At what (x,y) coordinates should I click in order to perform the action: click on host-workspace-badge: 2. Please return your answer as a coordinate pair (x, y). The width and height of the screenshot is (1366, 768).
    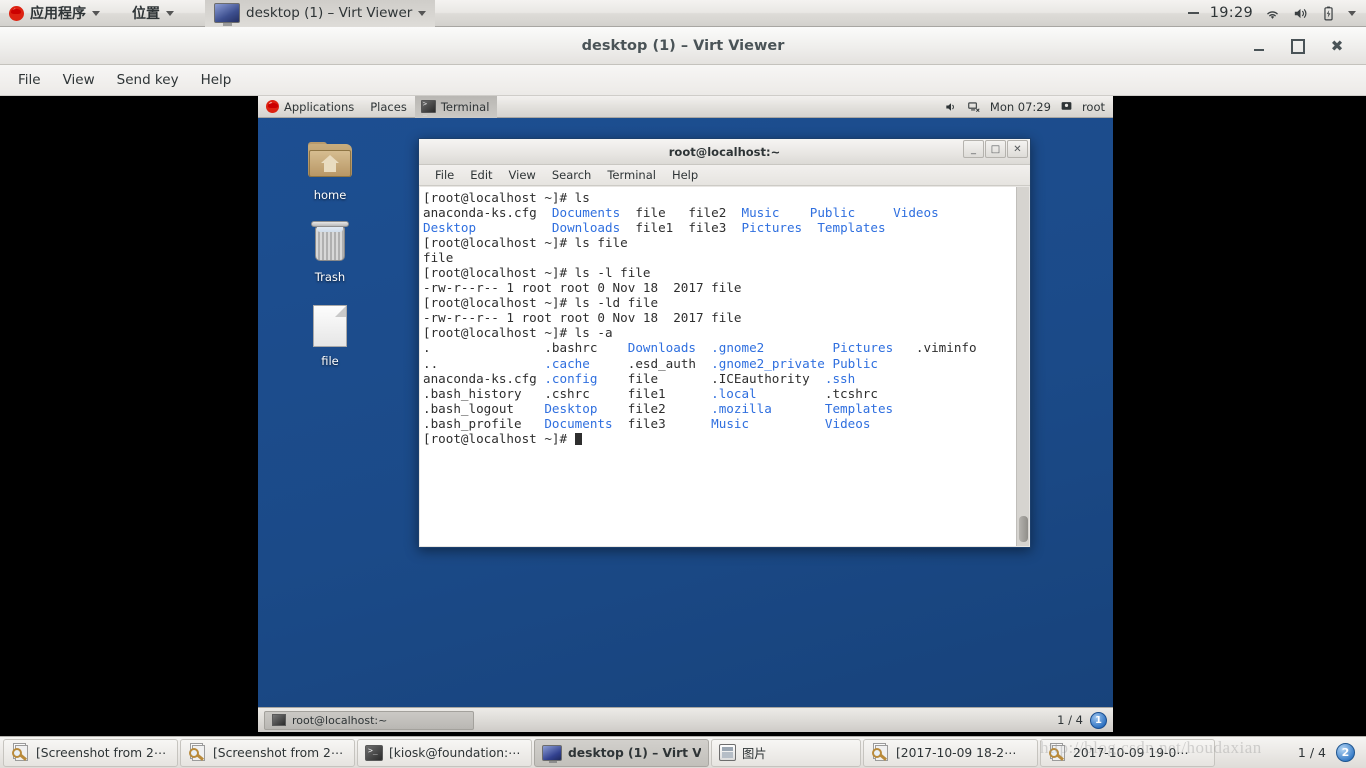
    Looking at the image, I should click on (1345, 752).